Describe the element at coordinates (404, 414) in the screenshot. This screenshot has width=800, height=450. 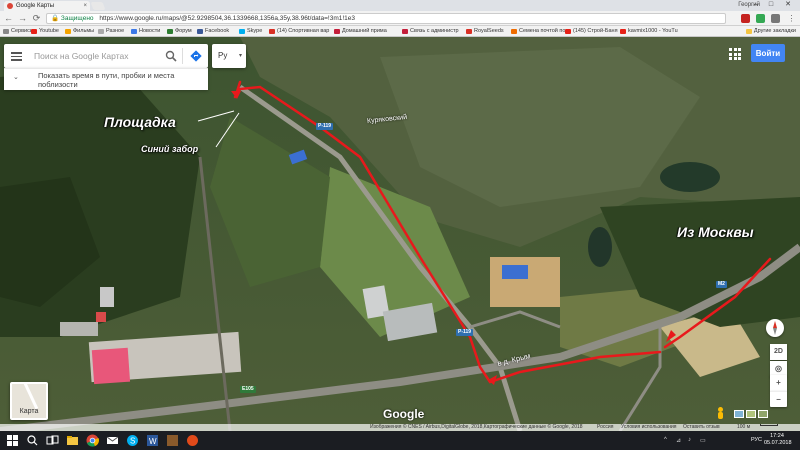
I see `google-logo: Google` at that location.